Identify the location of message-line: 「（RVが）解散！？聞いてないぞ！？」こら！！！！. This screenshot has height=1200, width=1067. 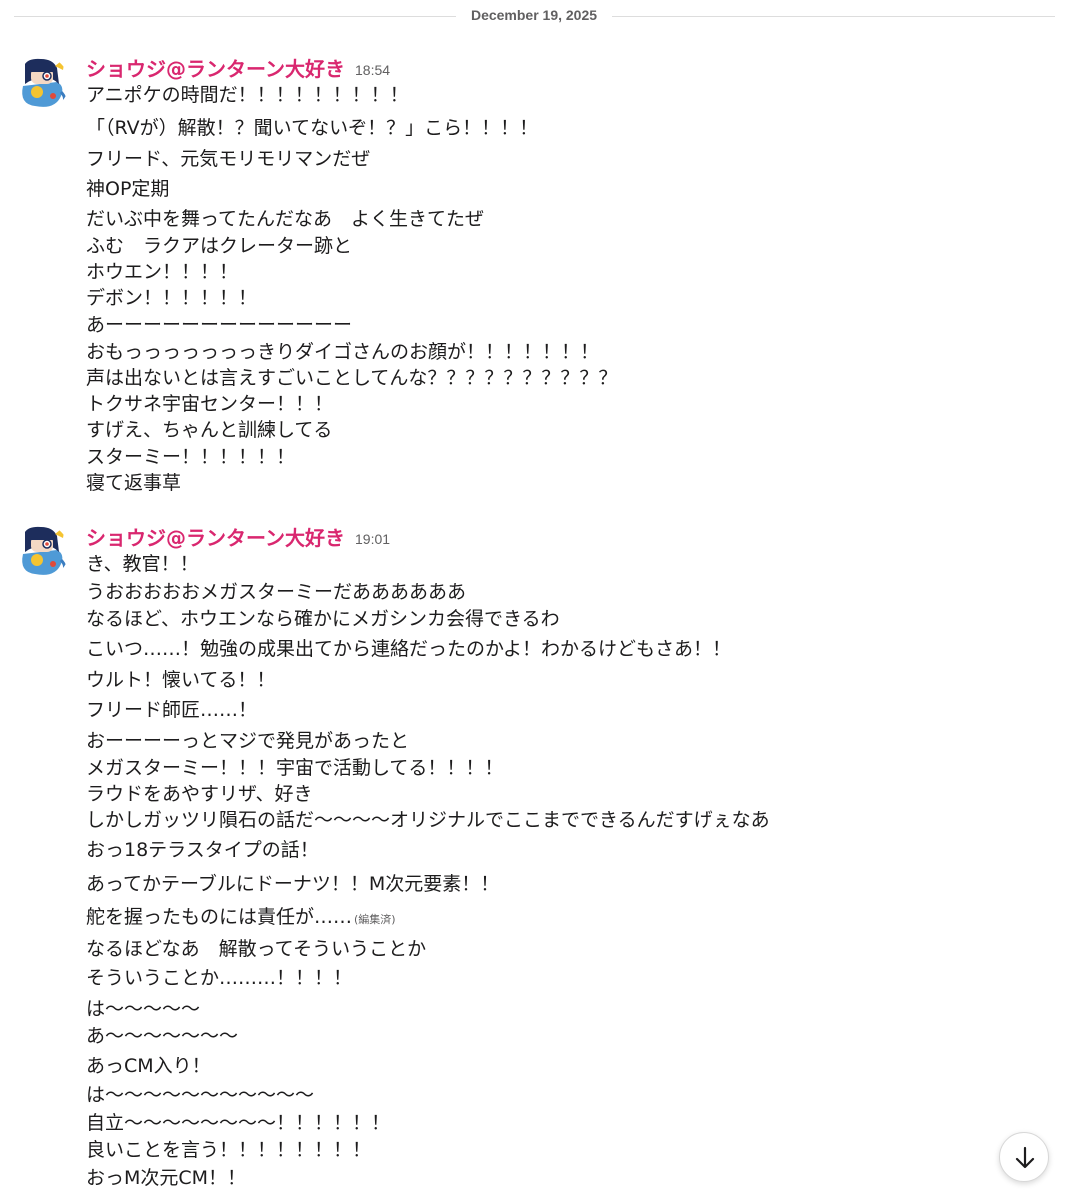
(312, 128).